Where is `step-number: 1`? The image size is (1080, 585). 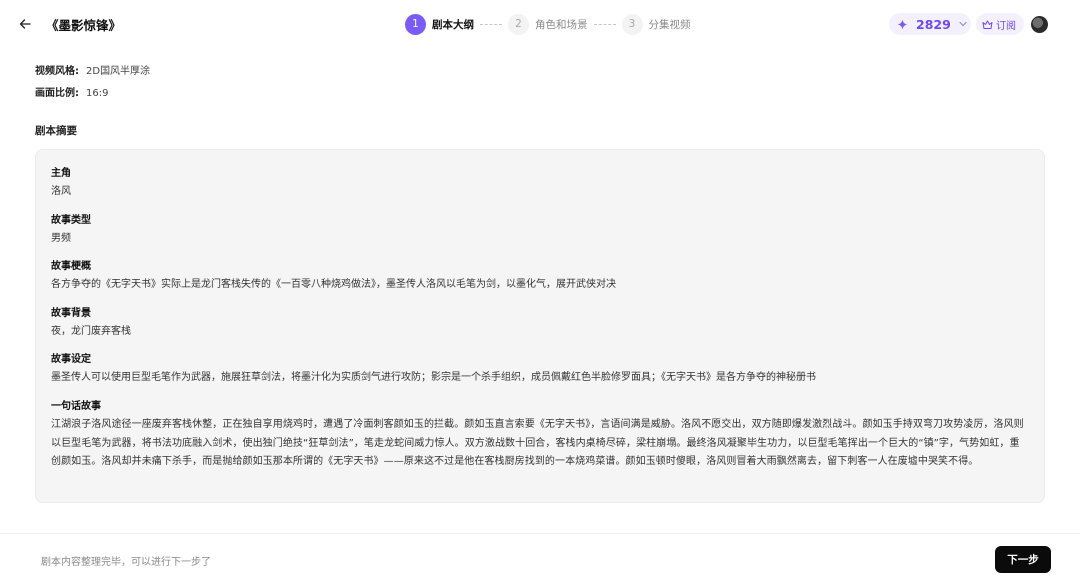
step-number: 1 is located at coordinates (415, 24).